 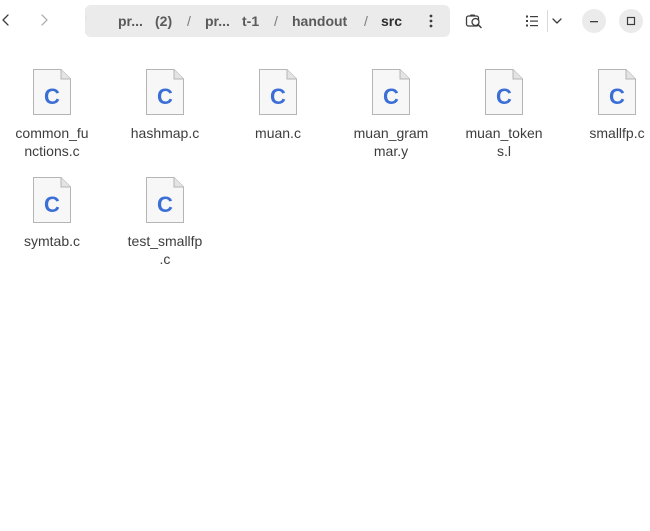 I want to click on vertical-dots-icon, so click(x=431, y=21).